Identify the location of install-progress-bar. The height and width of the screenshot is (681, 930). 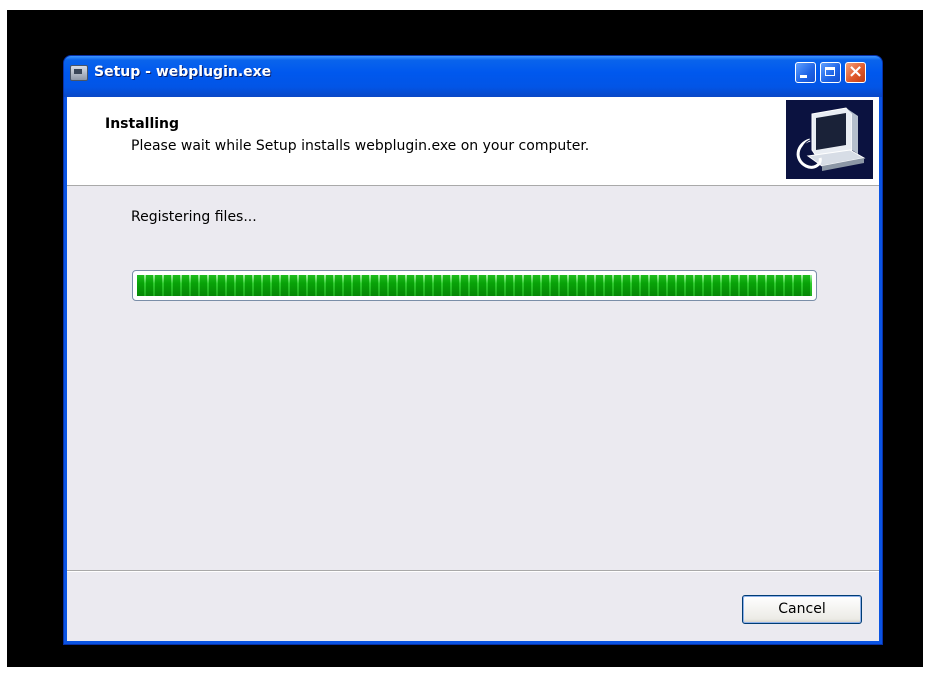
(474, 285).